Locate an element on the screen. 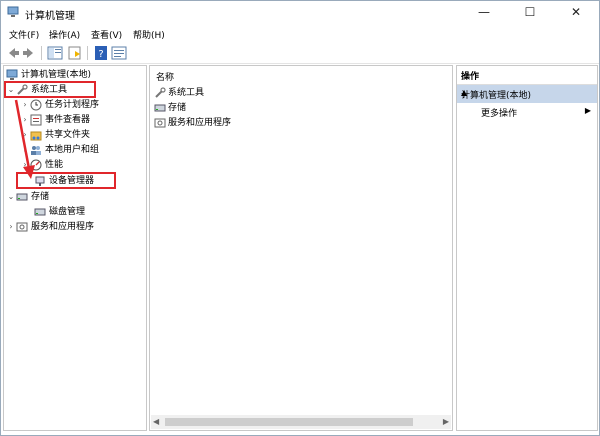 Image resolution: width=600 pixels, height=436 pixels. scroll-left-icon: ◀ is located at coordinates (156, 422).